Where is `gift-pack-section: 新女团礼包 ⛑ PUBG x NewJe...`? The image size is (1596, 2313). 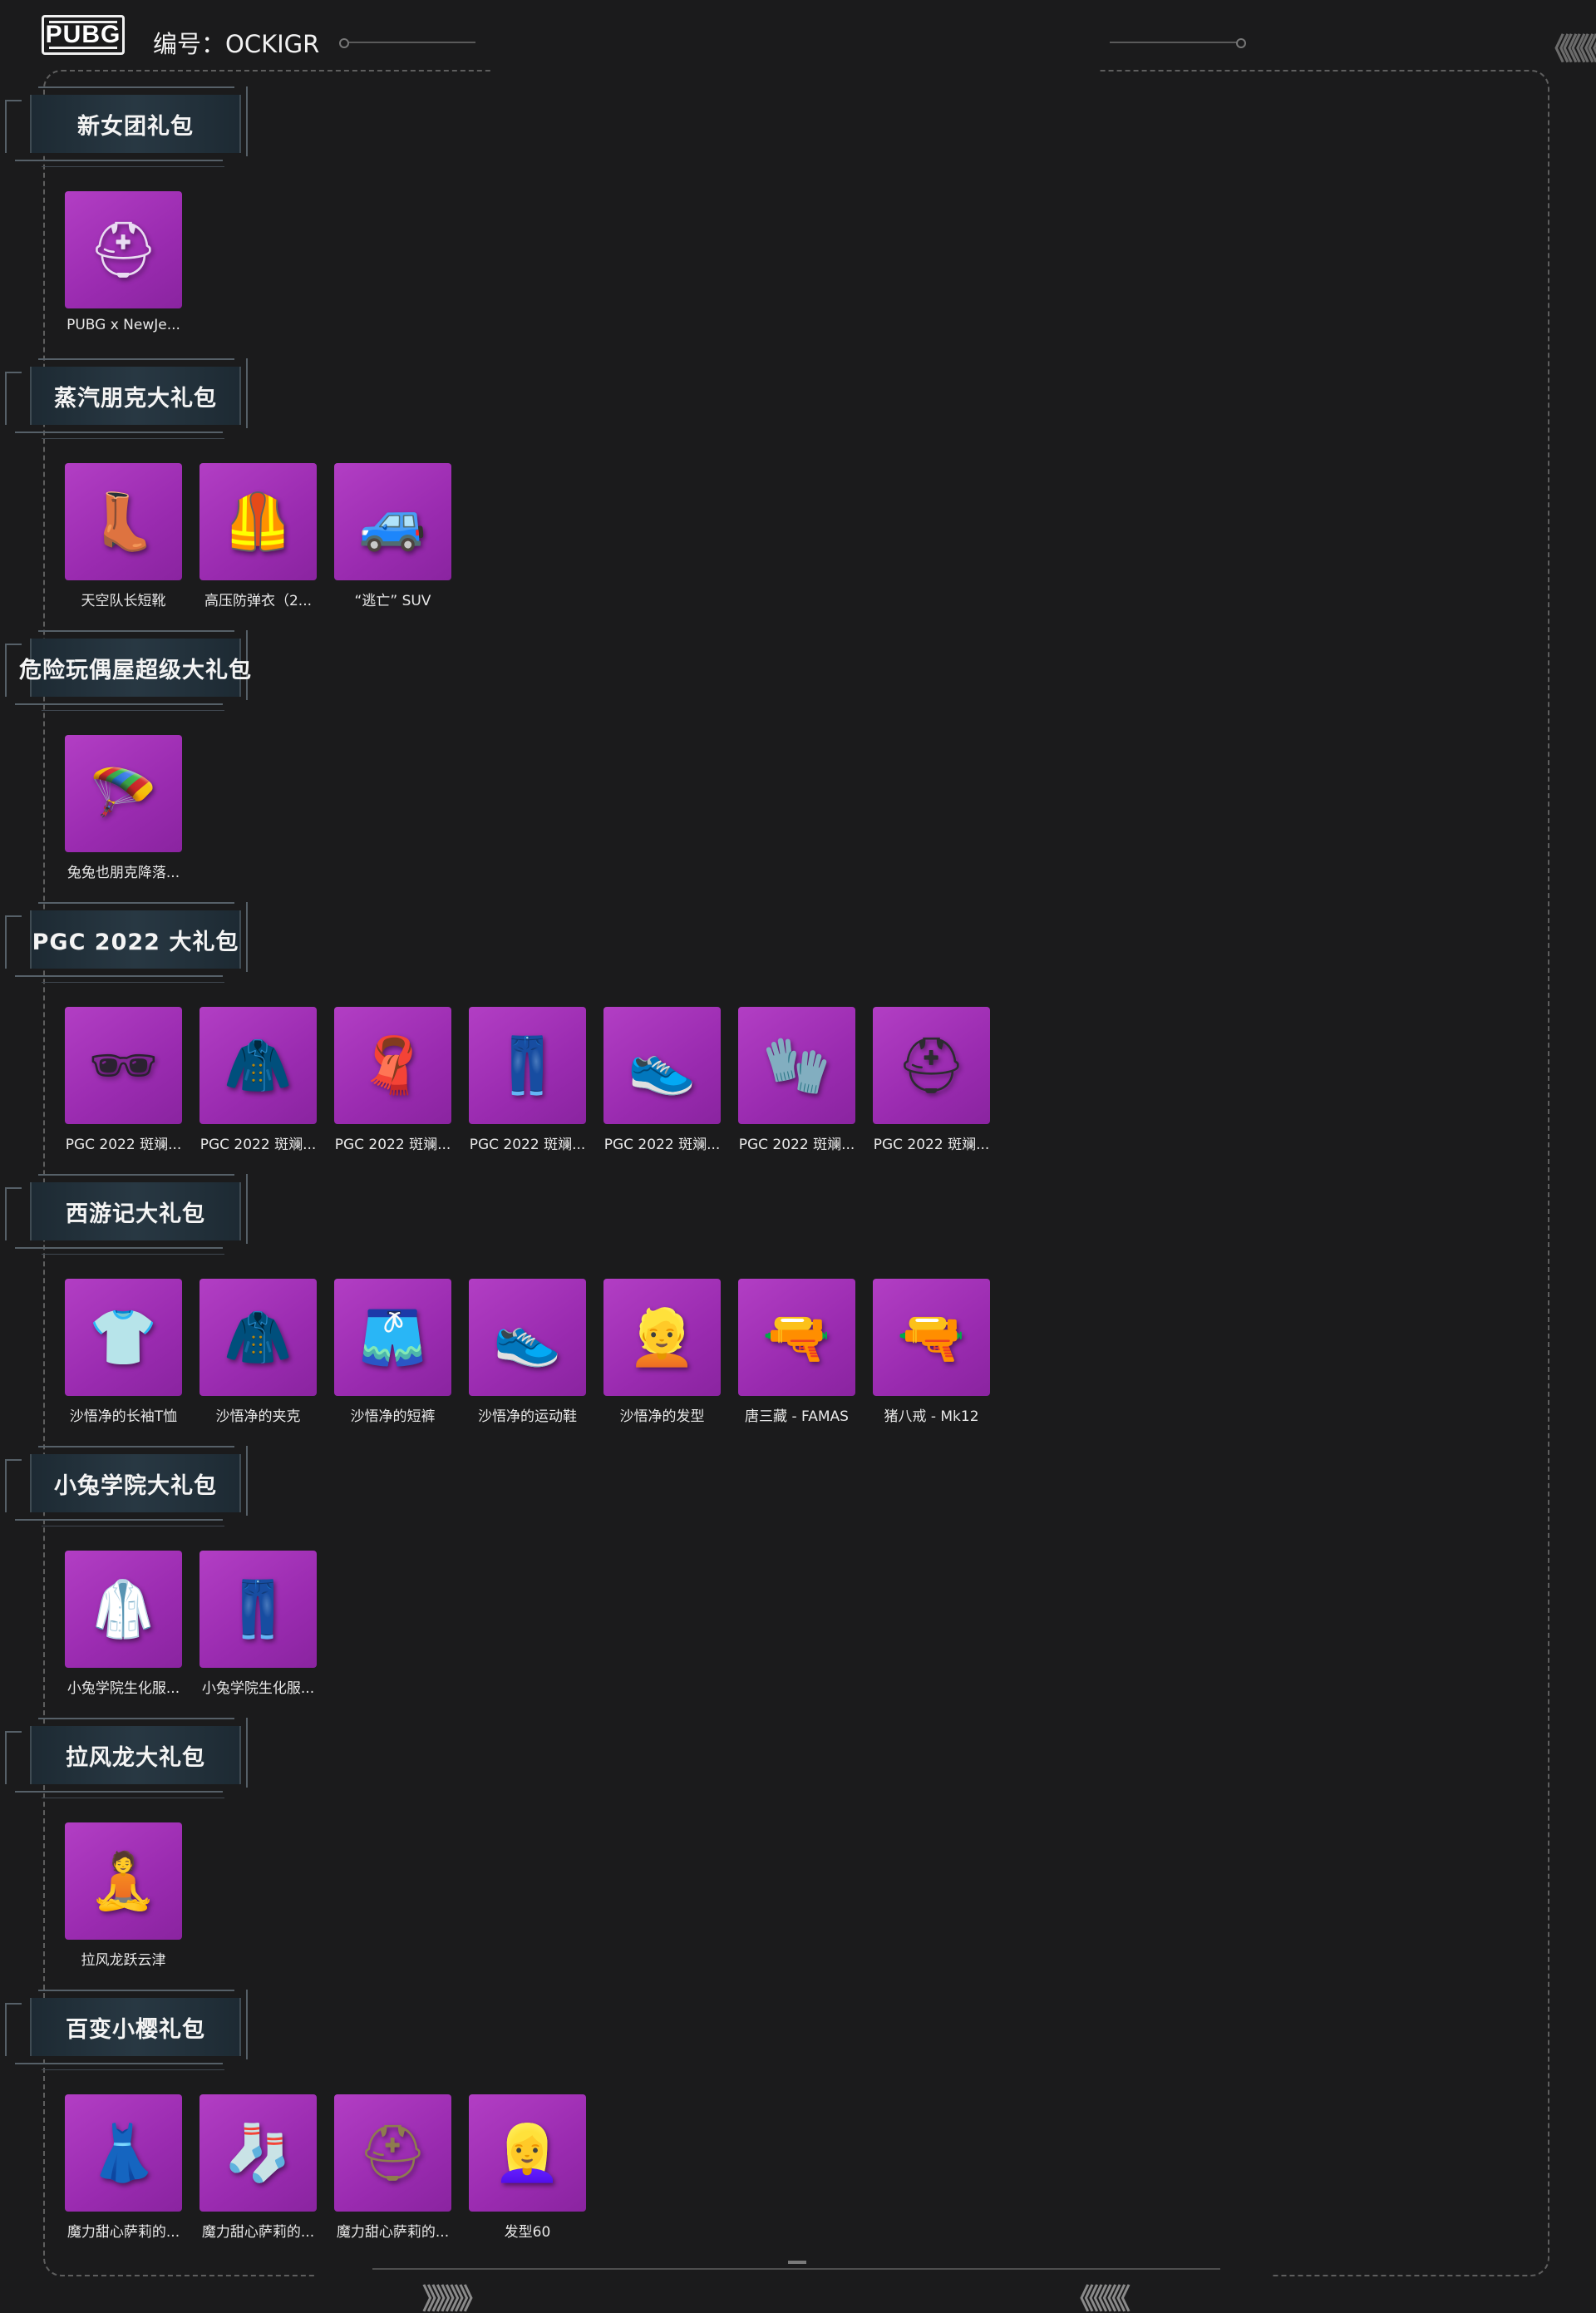 gift-pack-section: 新女团礼包 ⛑ PUBG x NewJe... is located at coordinates (798, 220).